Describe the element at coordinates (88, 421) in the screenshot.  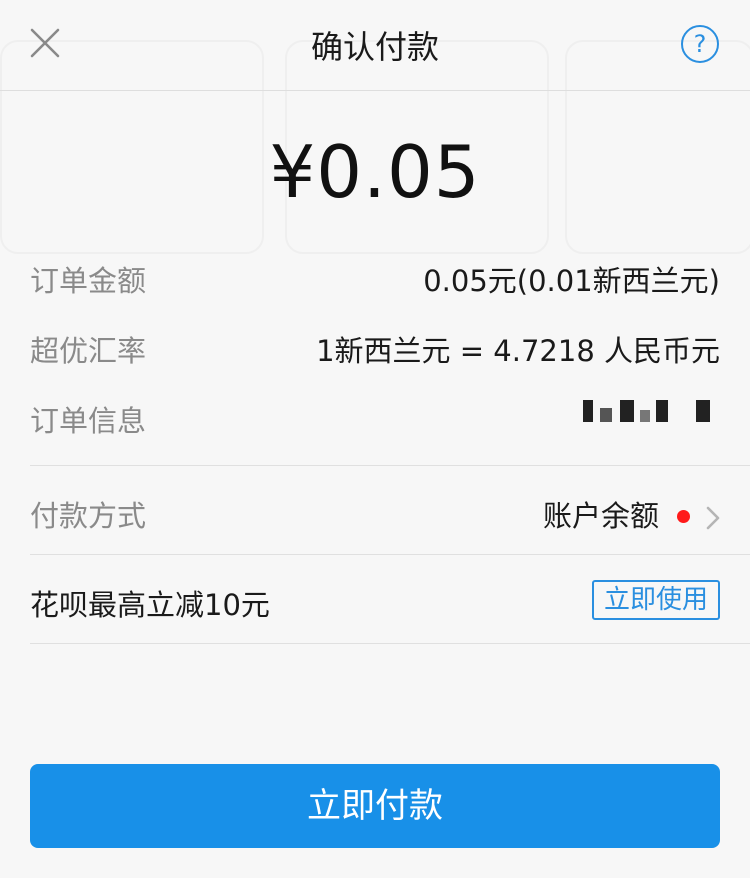
I see `detail-label: 订单信息` at that location.